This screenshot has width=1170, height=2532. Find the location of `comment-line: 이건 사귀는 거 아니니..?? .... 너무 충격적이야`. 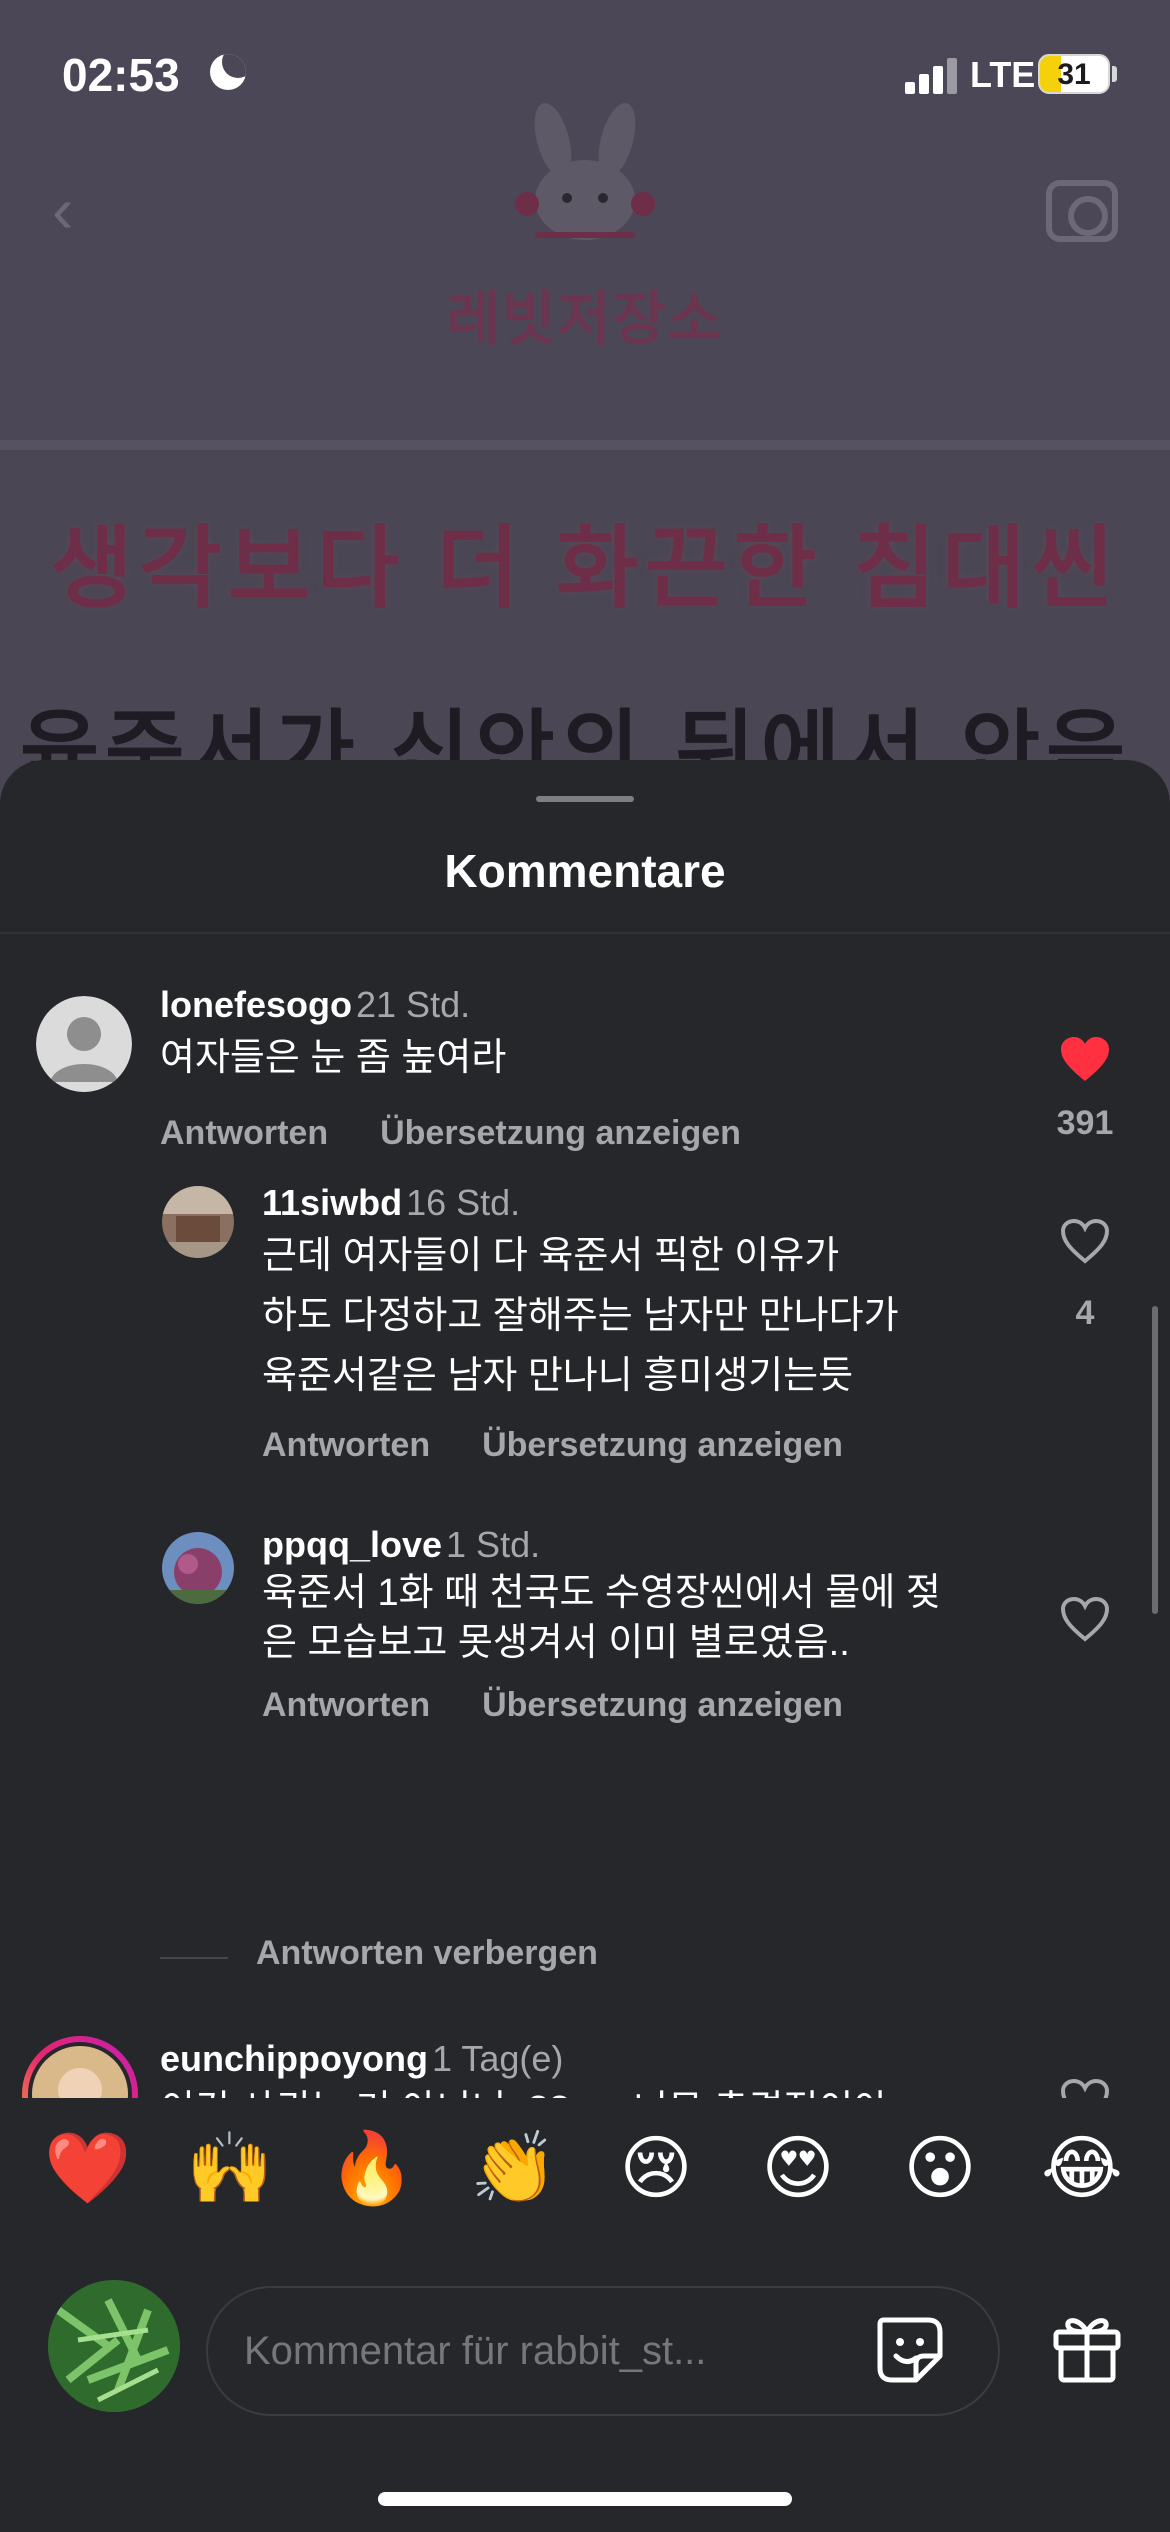

comment-line: 이건 사귀는 거 아니니..?? .... 너무 충격적이야 is located at coordinates (524, 2089).